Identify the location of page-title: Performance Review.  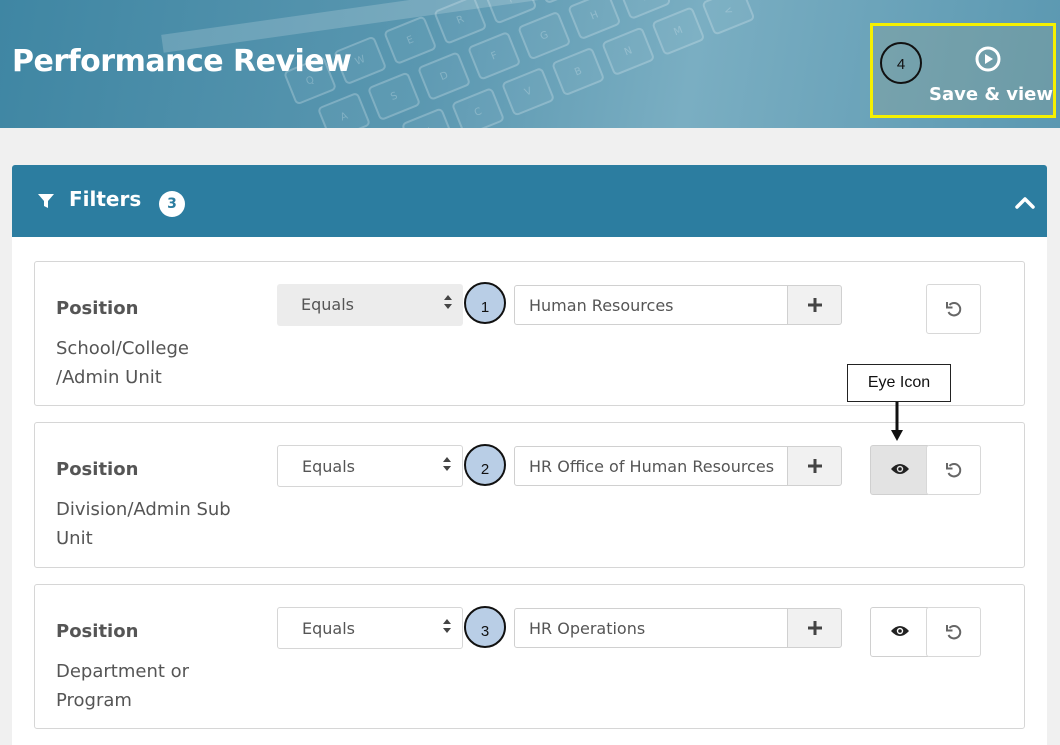
(182, 61).